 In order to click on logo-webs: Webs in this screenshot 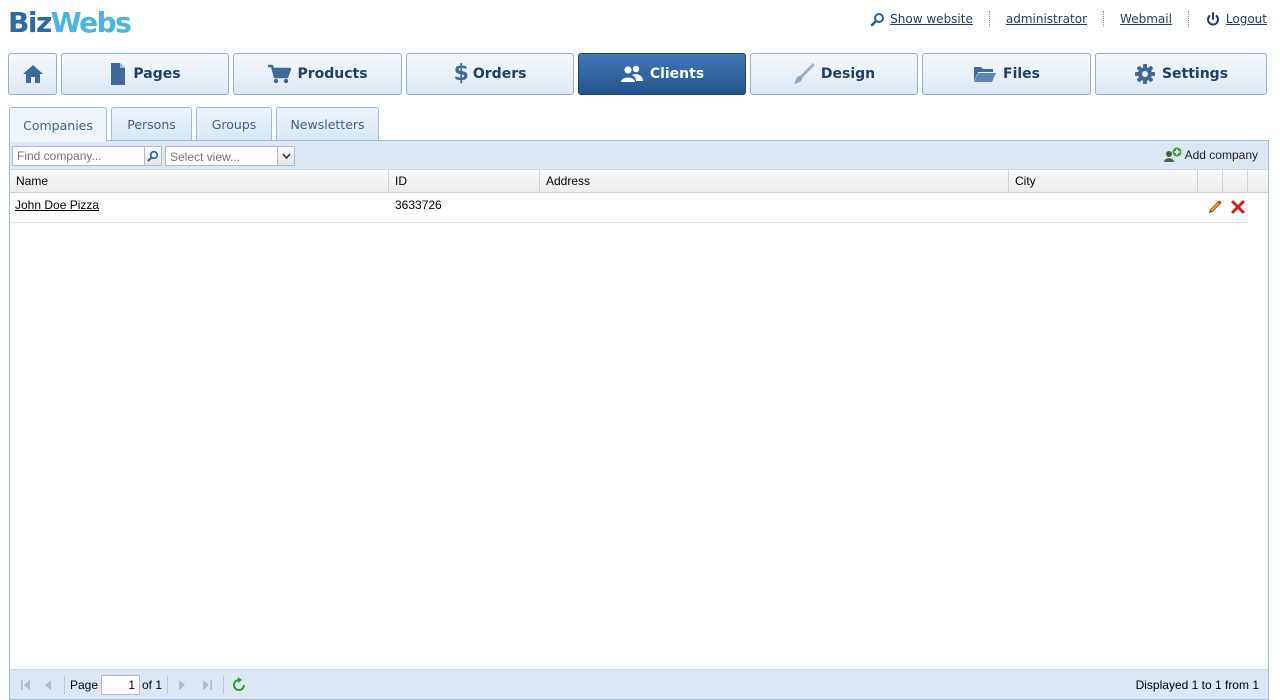, I will do `click(91, 22)`.